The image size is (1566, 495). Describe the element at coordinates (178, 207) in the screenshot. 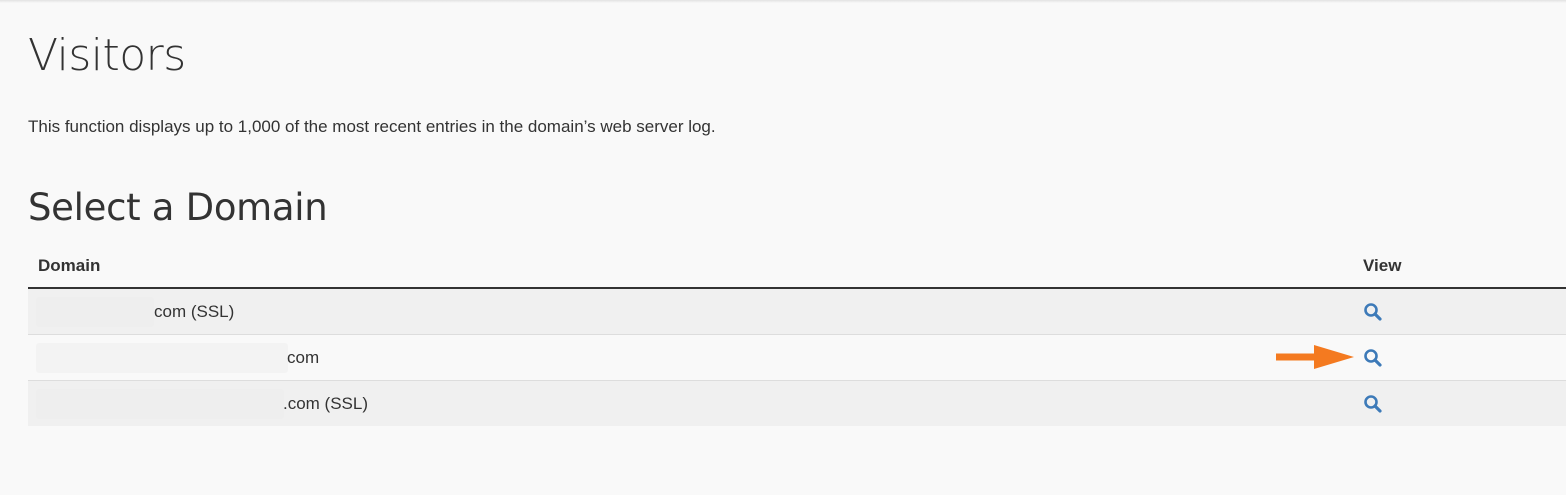

I see `section-title: Select a Domain` at that location.